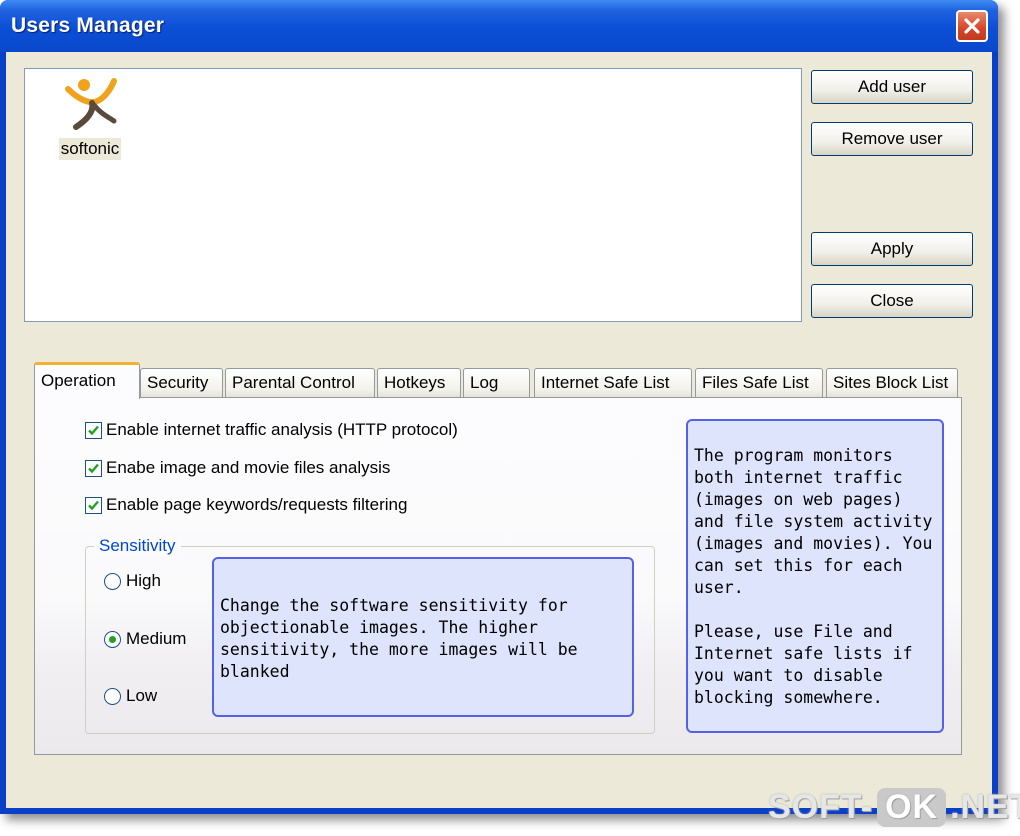 The height and width of the screenshot is (836, 1020). Describe the element at coordinates (821, 807) in the screenshot. I see `watermark-left: SOFT-` at that location.